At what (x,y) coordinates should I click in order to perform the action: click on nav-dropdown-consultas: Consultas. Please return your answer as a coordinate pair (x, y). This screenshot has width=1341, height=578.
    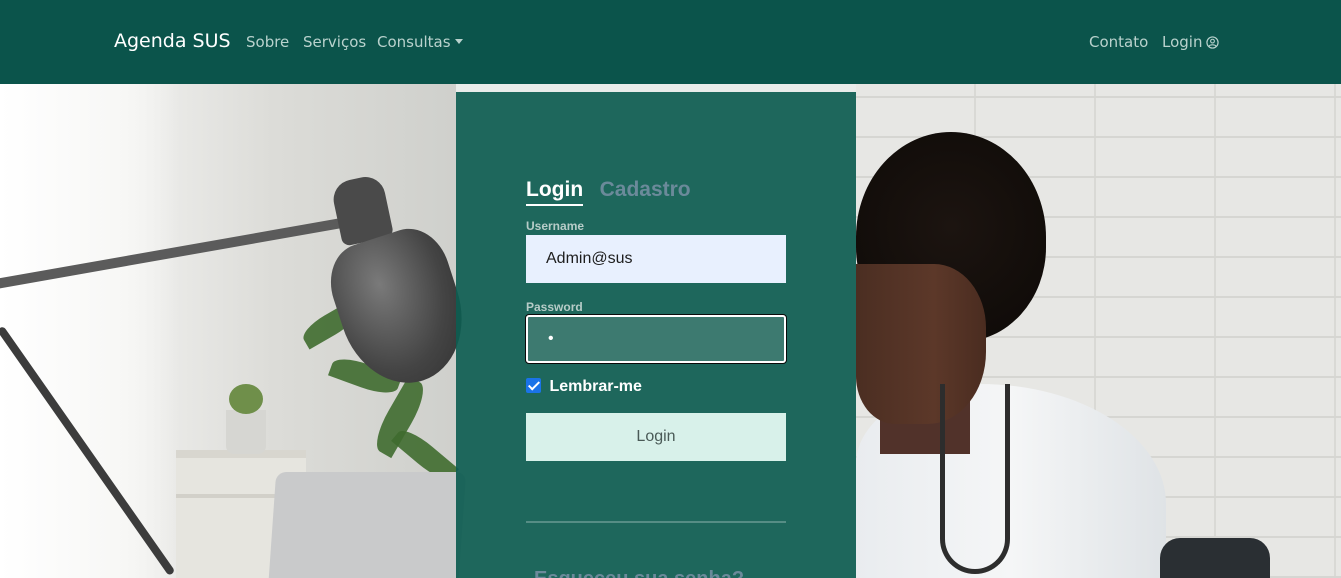
    Looking at the image, I should click on (420, 42).